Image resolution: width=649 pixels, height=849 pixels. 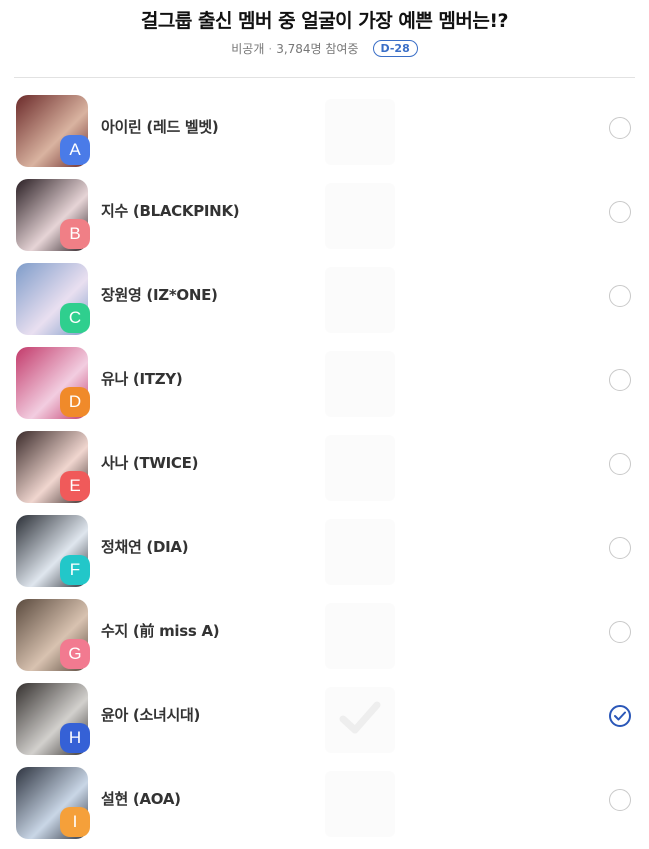 I want to click on option-name: 사나 (TWICE), so click(x=150, y=463).